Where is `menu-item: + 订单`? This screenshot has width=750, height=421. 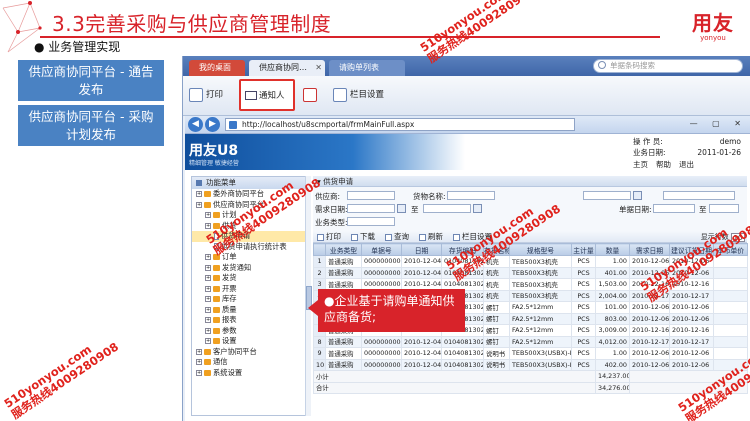 menu-item: + 订单 is located at coordinates (250, 257).